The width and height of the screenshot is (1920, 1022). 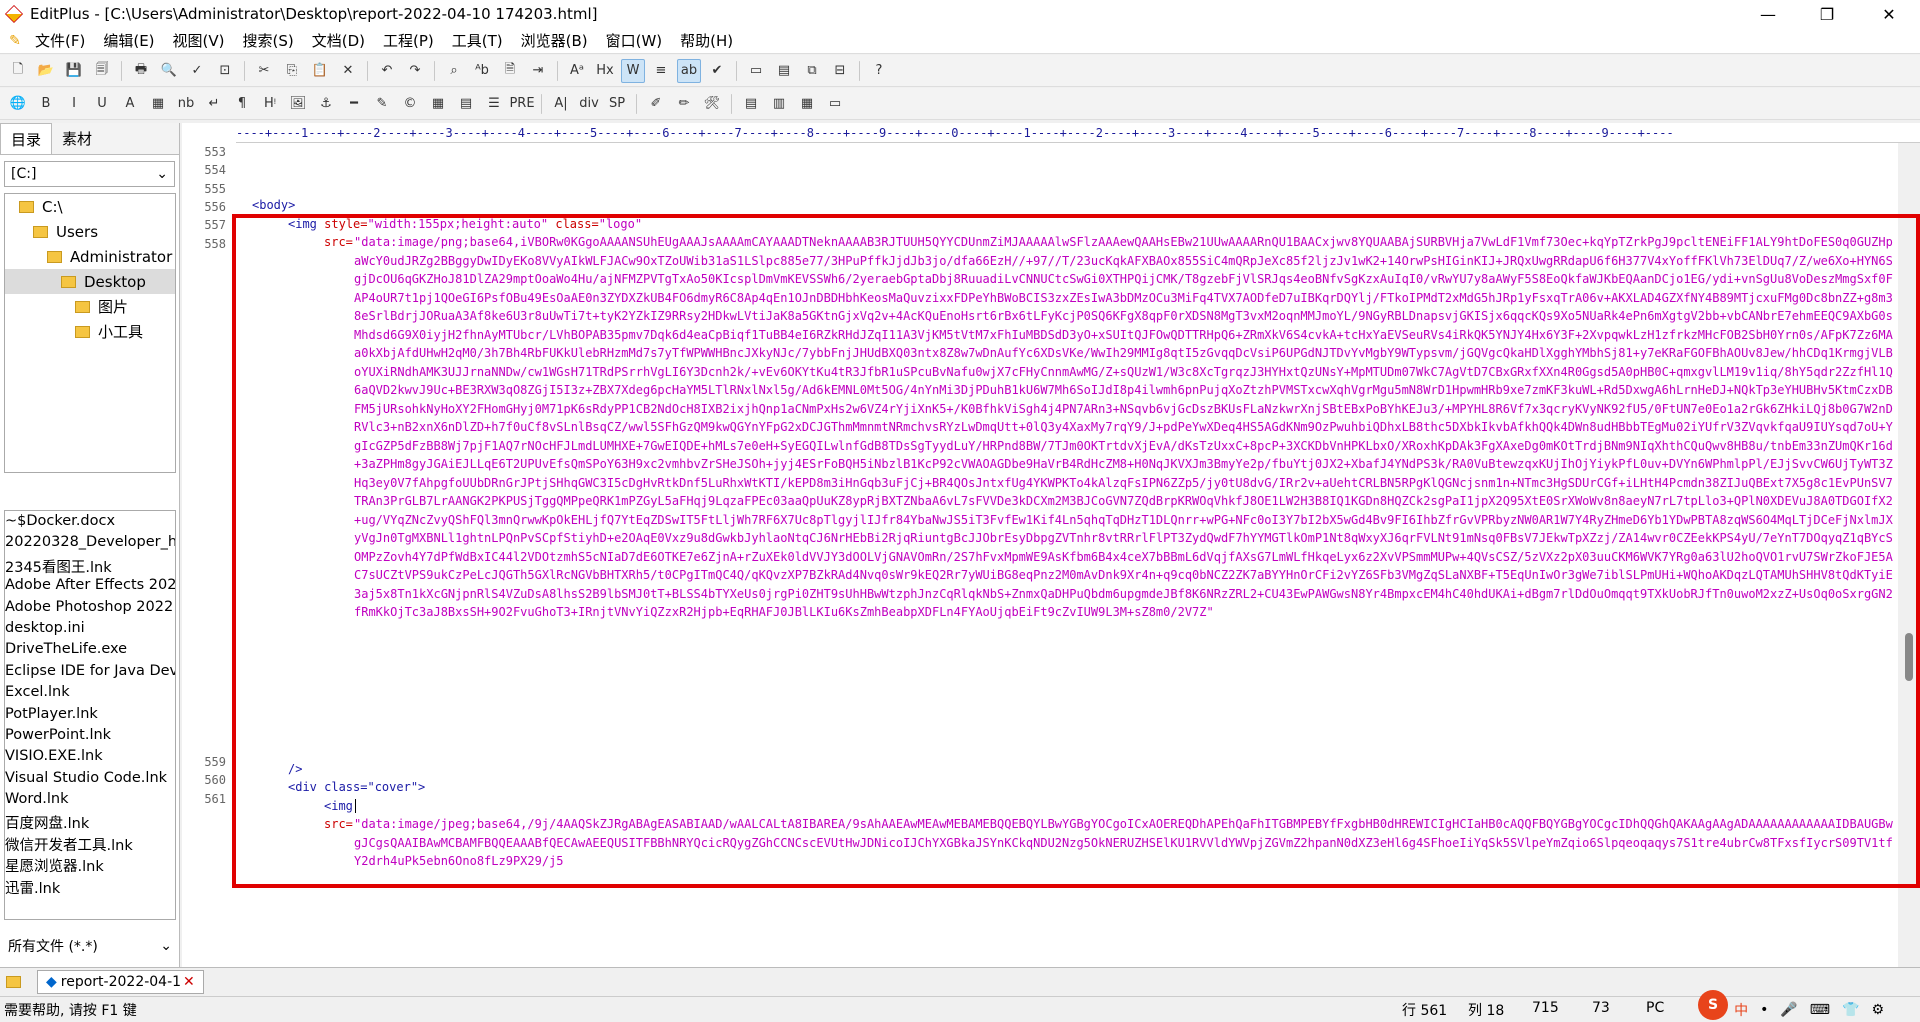 I want to click on redo-icon: ↷, so click(x=415, y=71).